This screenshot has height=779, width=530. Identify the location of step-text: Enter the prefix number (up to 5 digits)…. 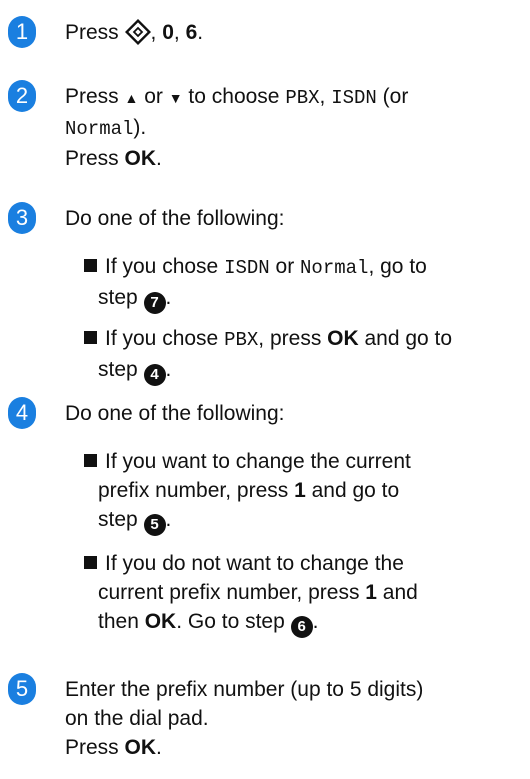
(244, 718).